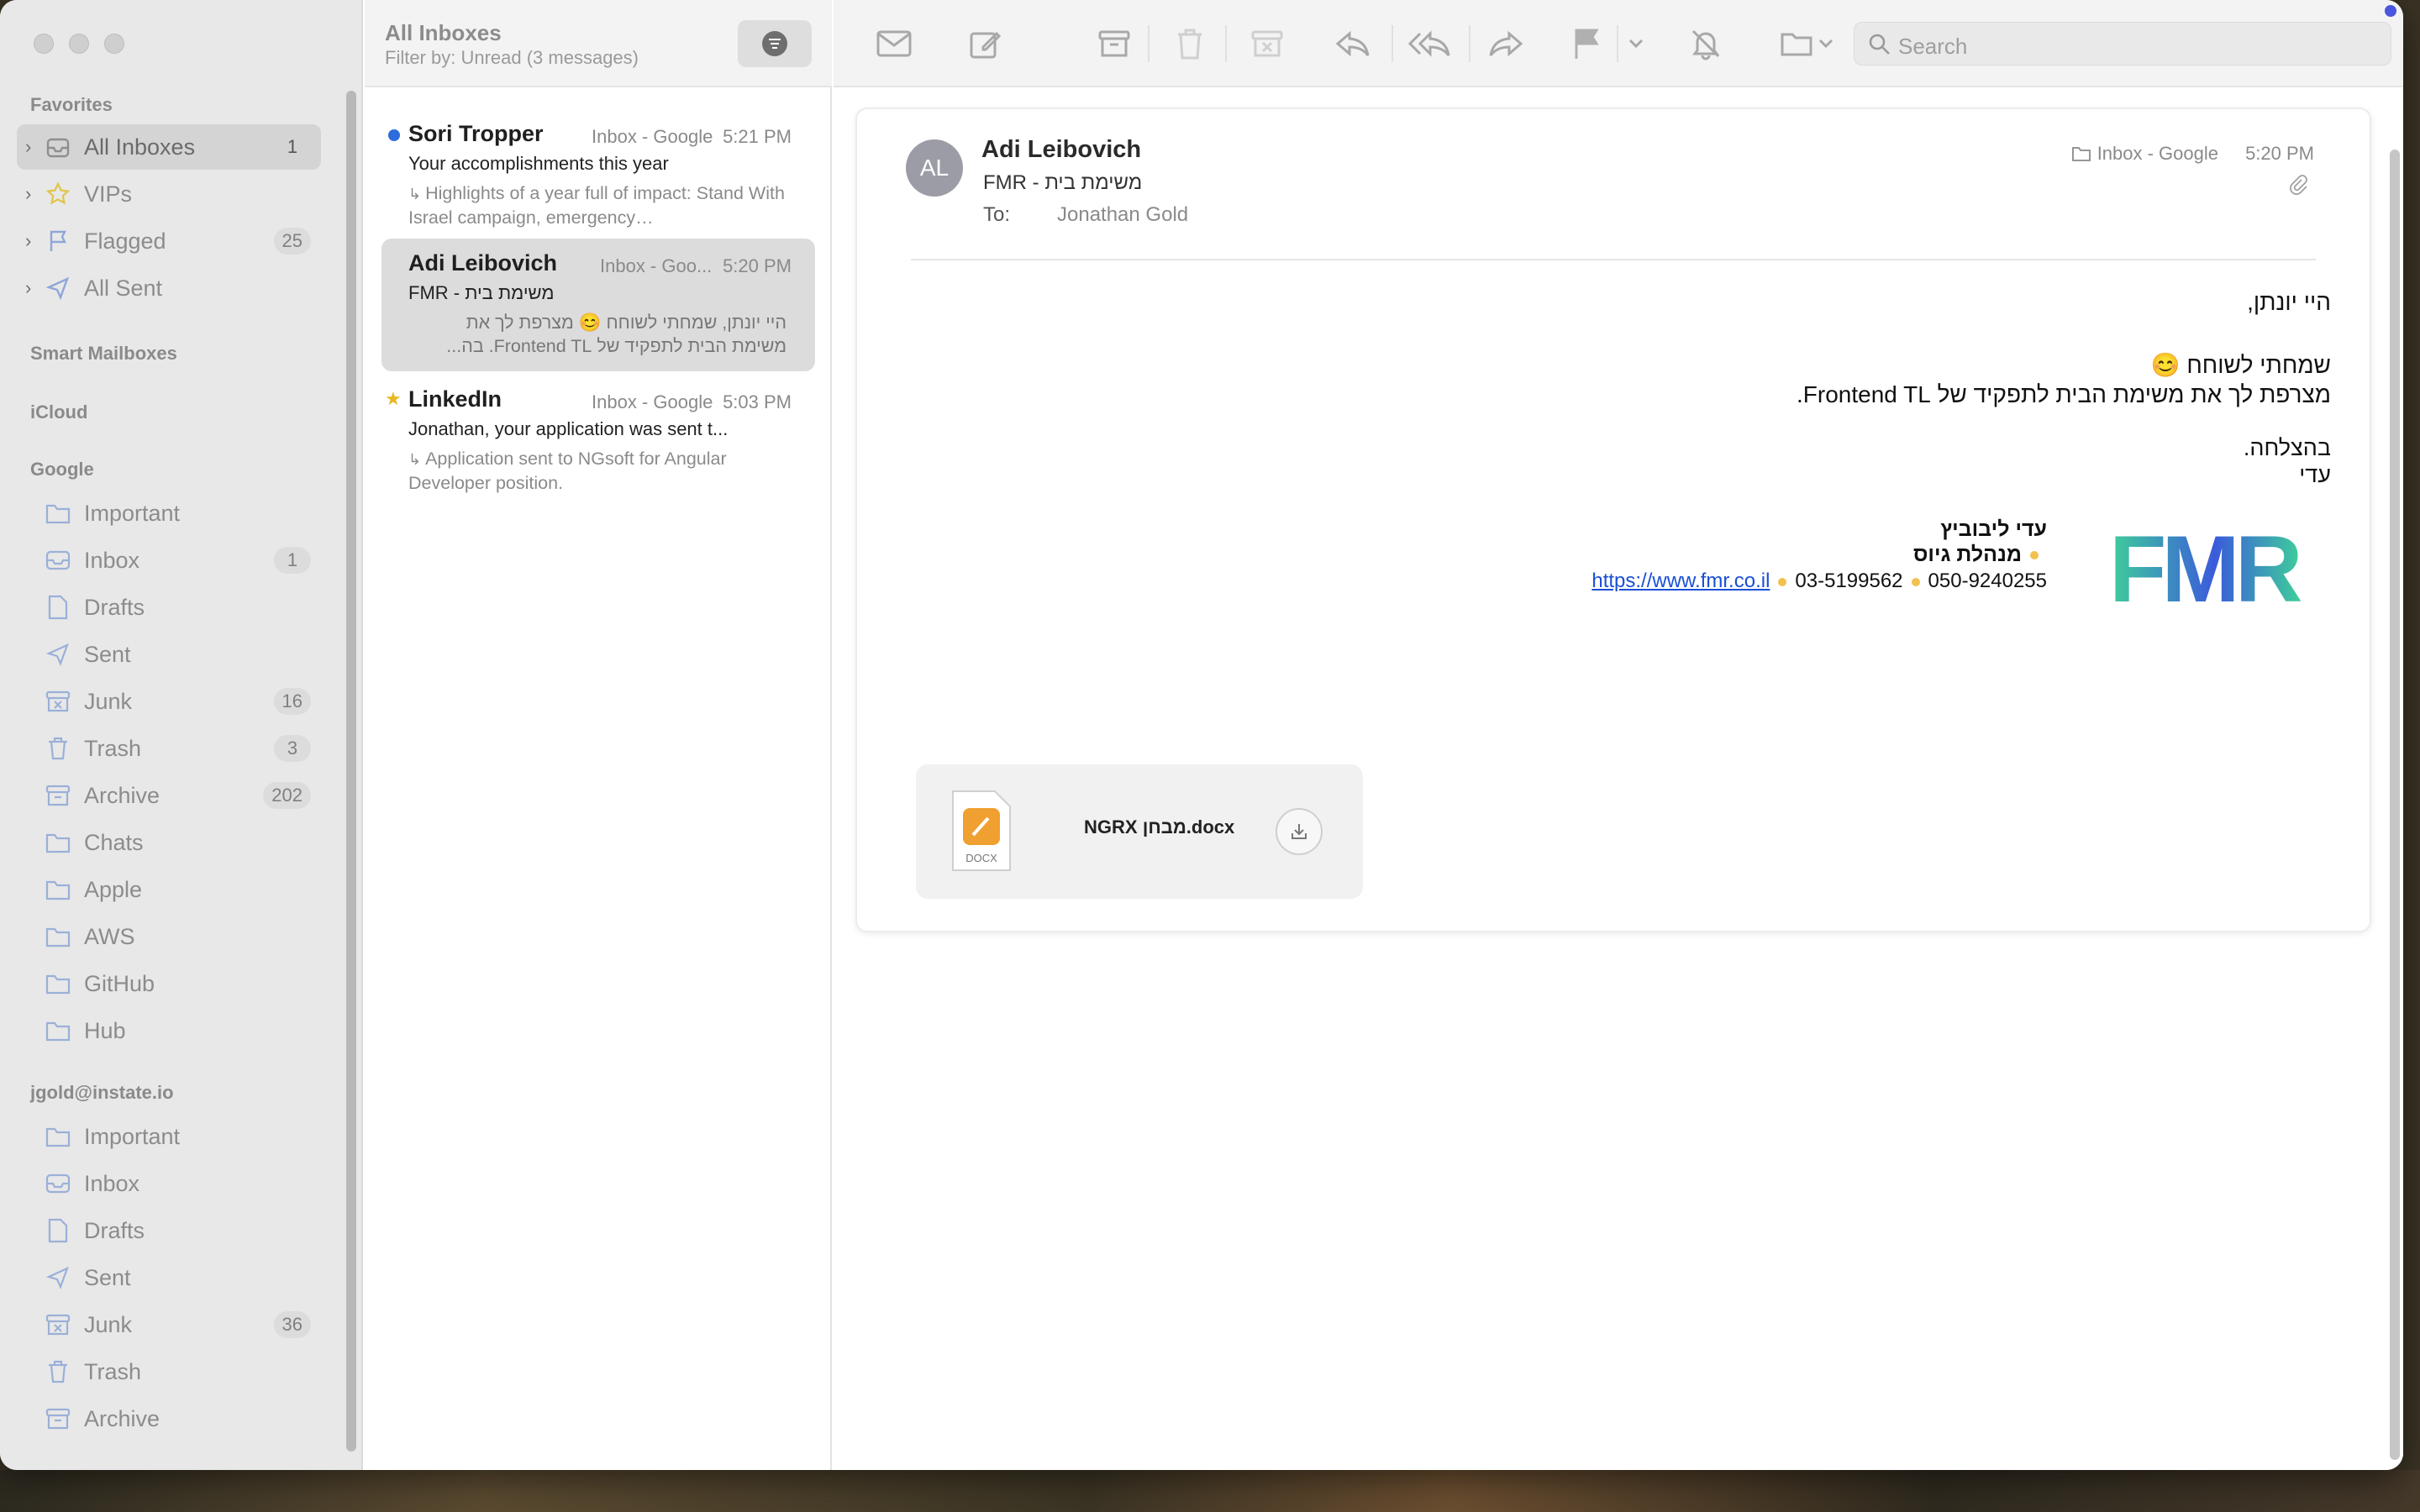 The image size is (2420, 1512). Describe the element at coordinates (443, 32) in the screenshot. I see `list-title: All Inboxes` at that location.